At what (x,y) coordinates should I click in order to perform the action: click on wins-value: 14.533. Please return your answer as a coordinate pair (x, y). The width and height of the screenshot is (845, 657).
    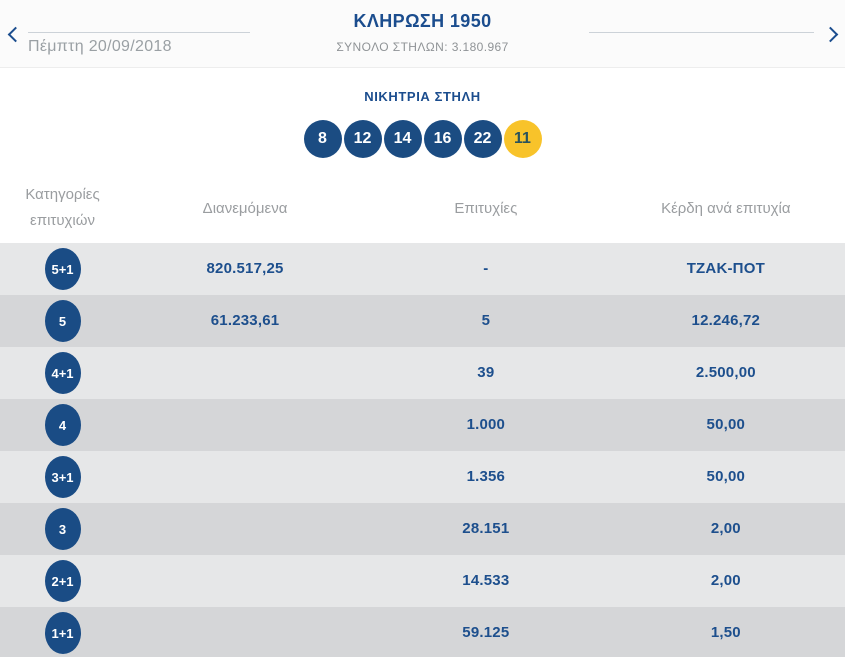
    Looking at the image, I should click on (486, 580).